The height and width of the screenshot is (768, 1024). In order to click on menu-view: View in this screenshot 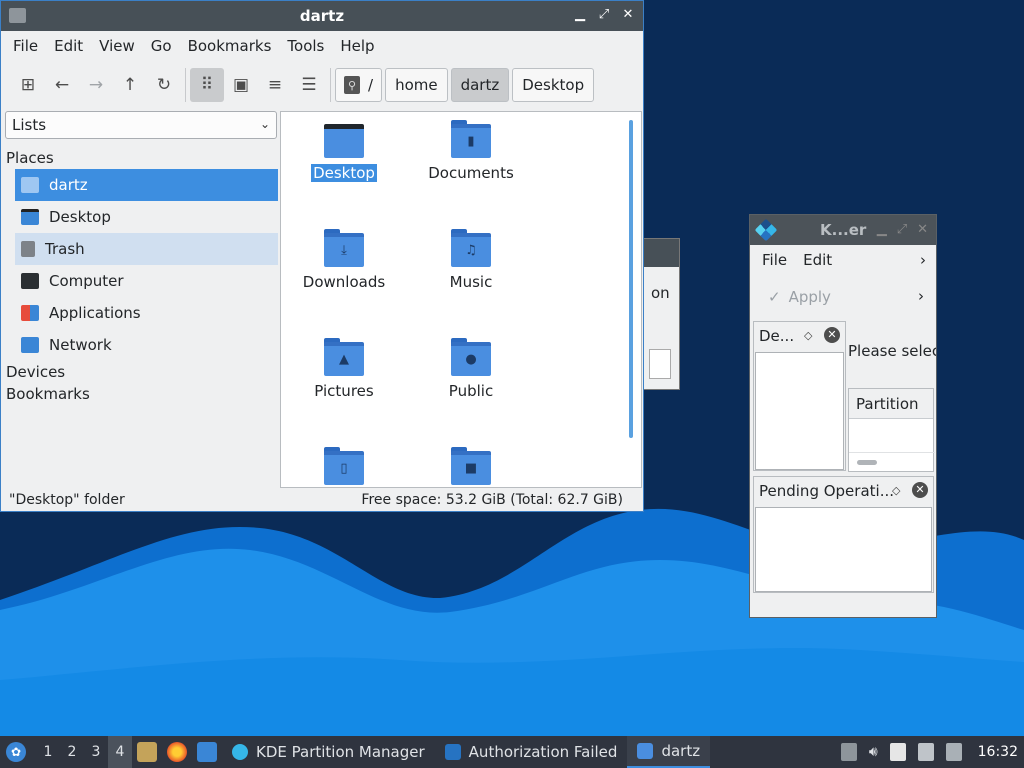, I will do `click(117, 46)`.